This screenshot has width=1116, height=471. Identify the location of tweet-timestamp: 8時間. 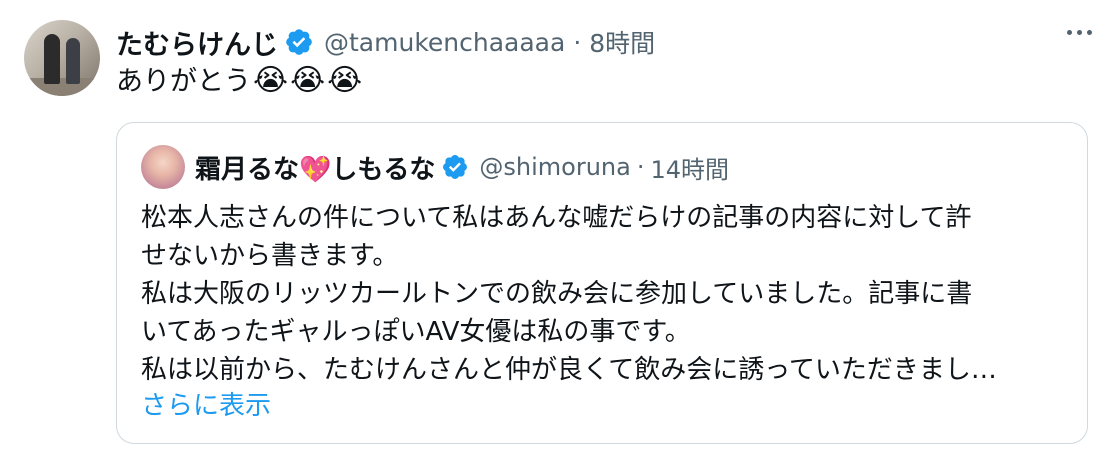
(622, 42).